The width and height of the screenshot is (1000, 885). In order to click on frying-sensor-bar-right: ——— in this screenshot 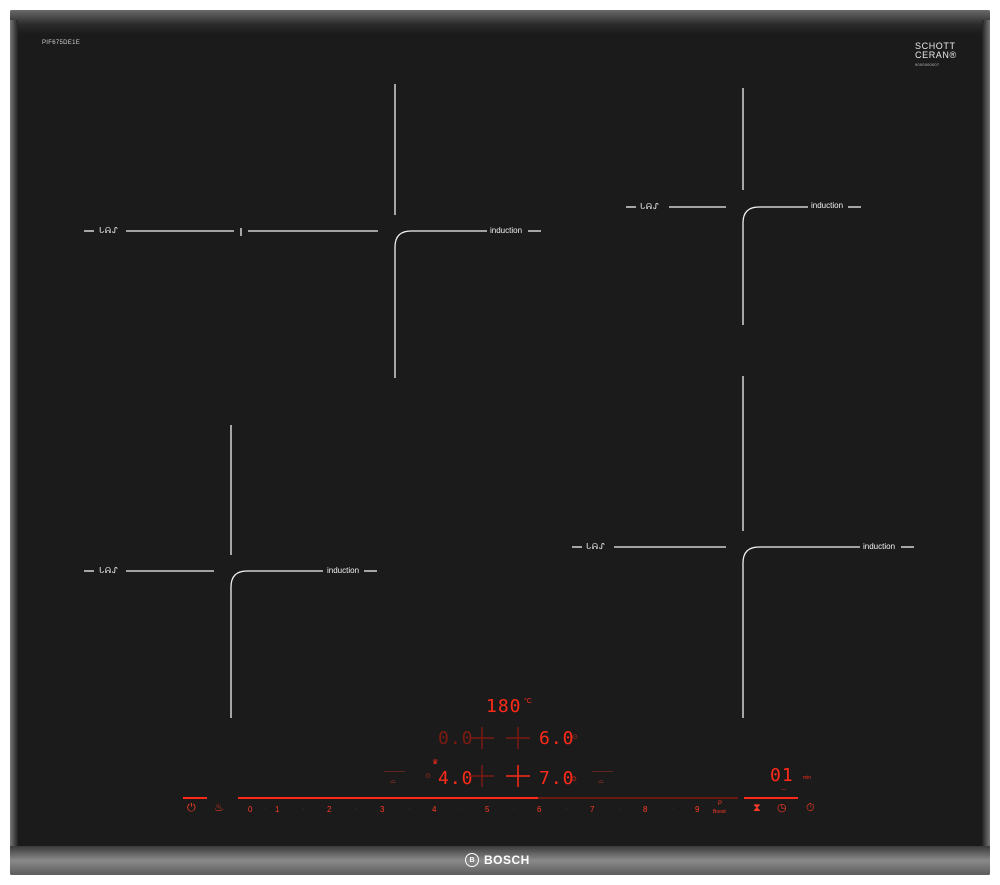, I will do `click(602, 771)`.